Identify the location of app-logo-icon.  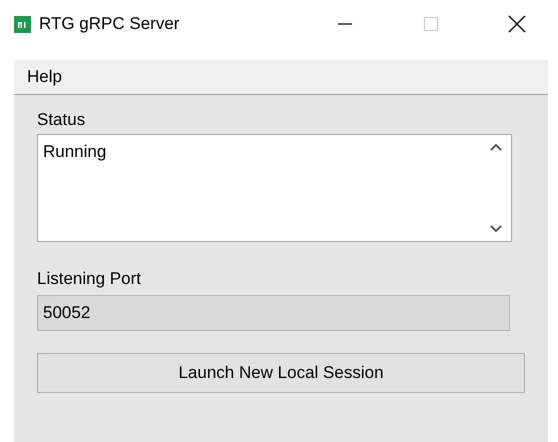
(22, 24).